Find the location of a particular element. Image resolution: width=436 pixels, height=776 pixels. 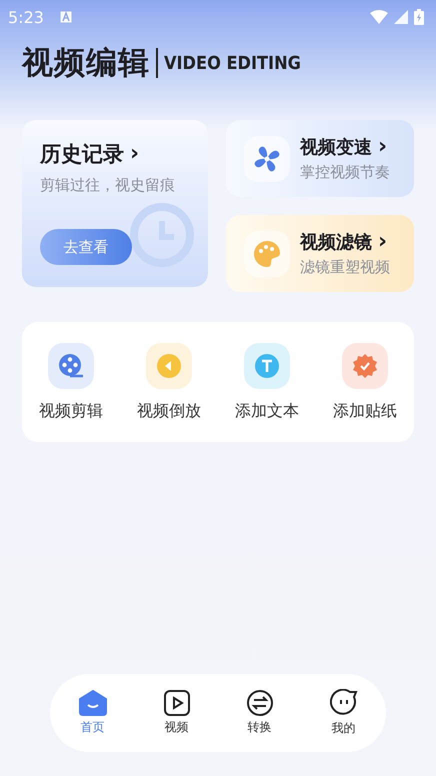

history-title: 历史记录 is located at coordinates (82, 154).